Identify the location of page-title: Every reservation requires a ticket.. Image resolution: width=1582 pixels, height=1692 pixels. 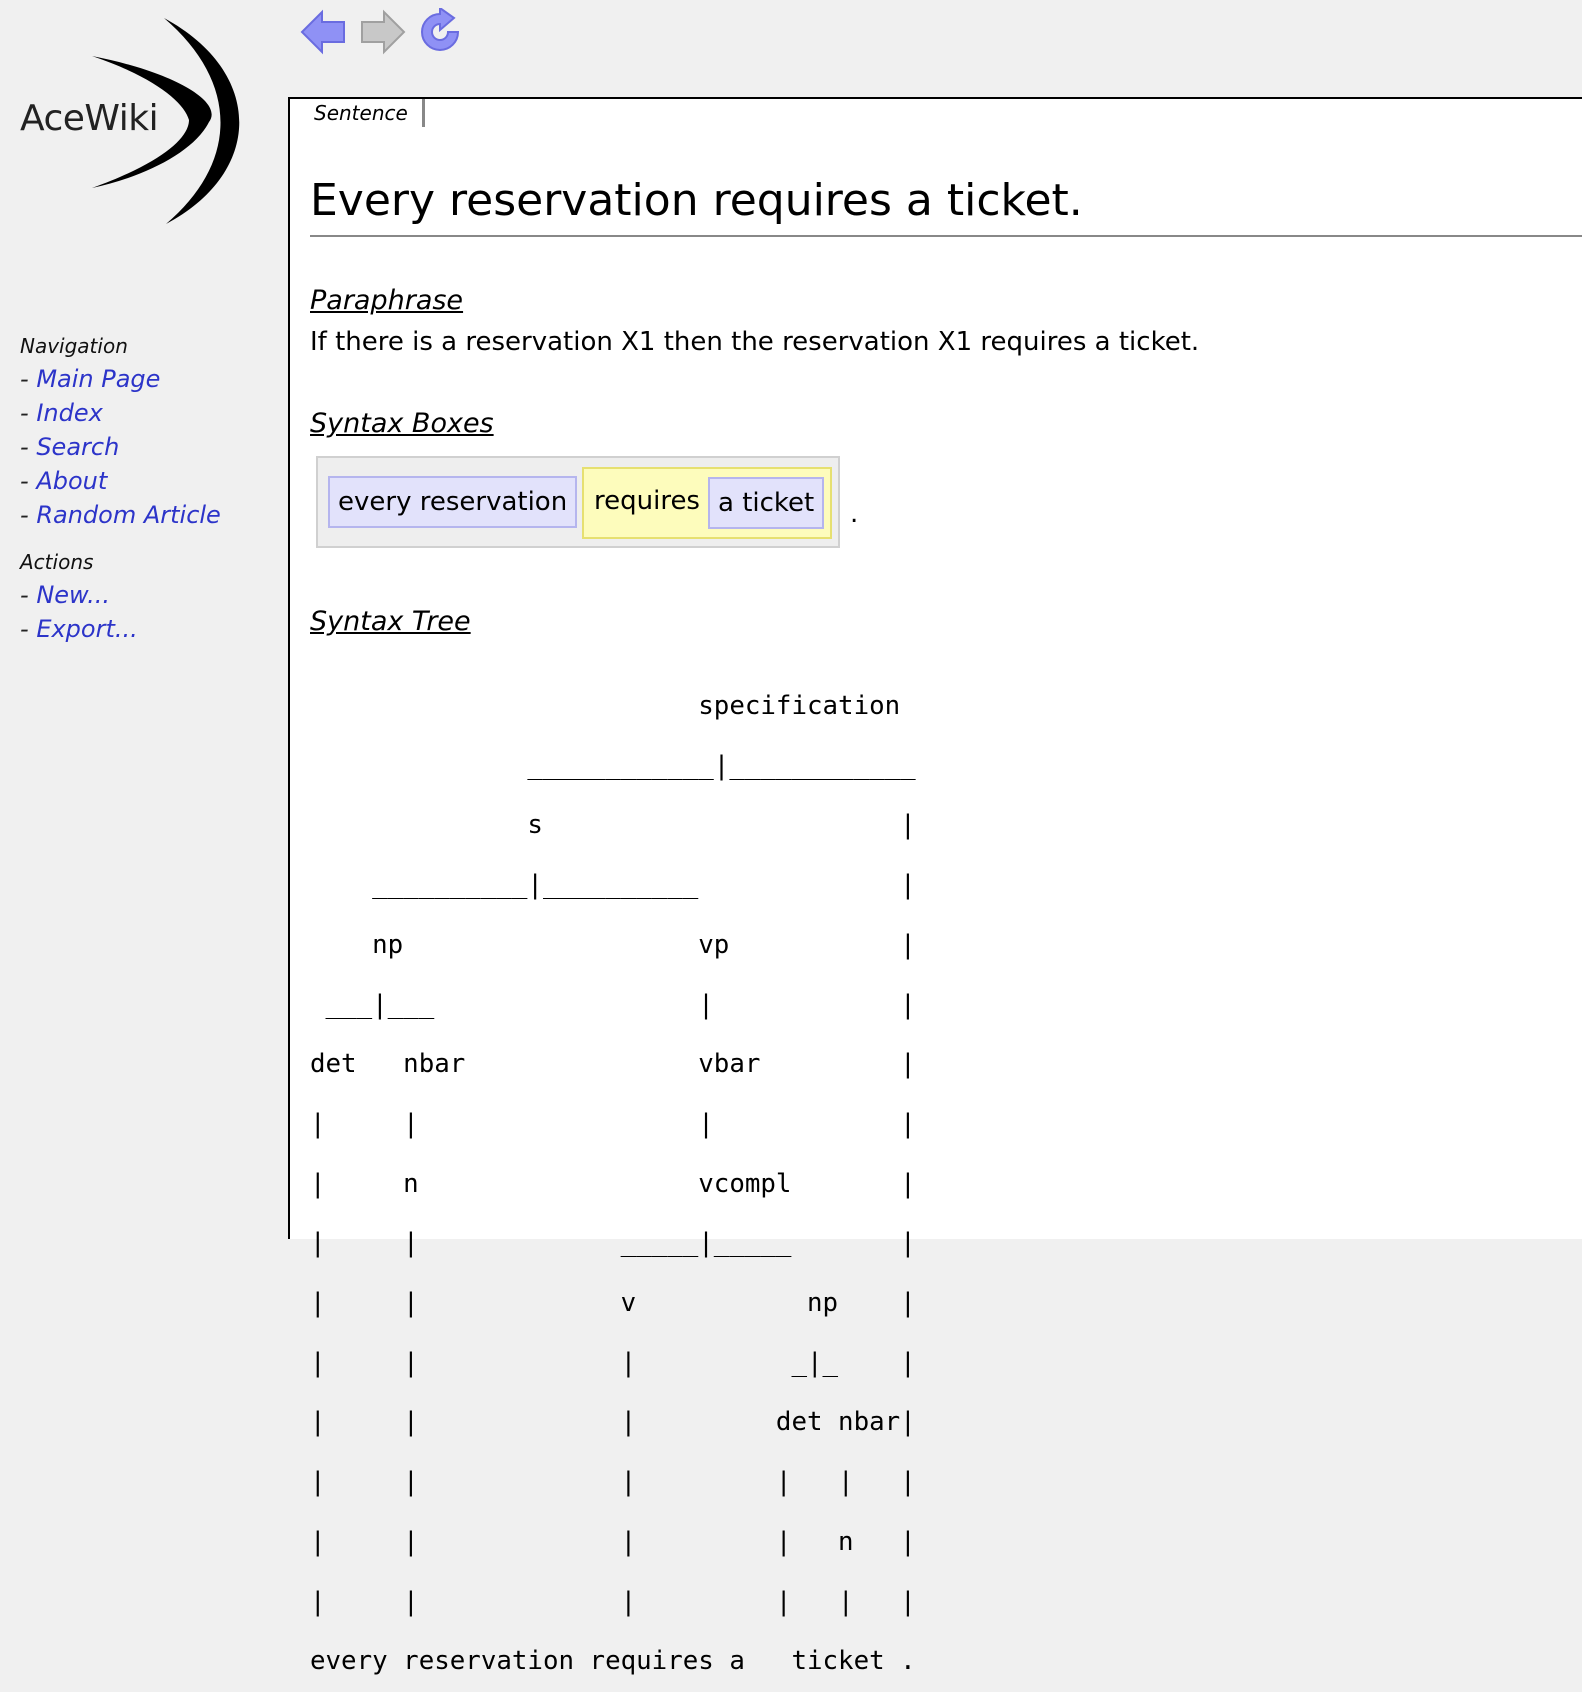
(696, 200).